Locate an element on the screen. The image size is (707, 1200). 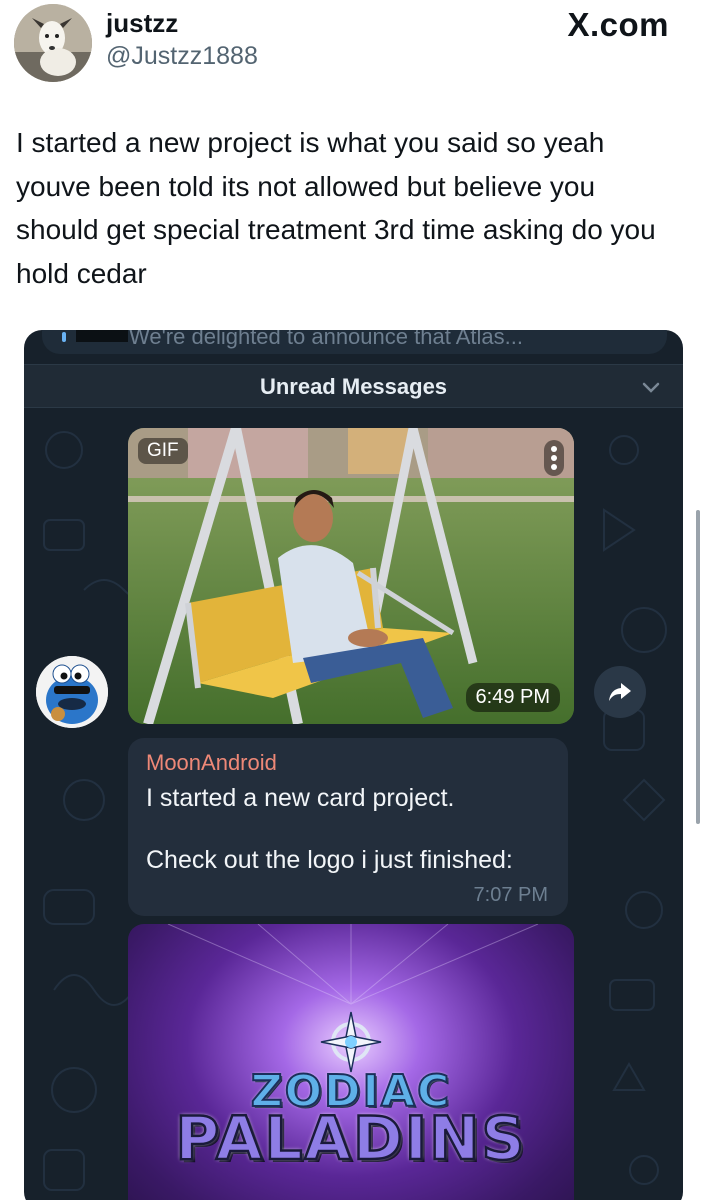
message-sender-name: MoonAndroid is located at coordinates (211, 763).